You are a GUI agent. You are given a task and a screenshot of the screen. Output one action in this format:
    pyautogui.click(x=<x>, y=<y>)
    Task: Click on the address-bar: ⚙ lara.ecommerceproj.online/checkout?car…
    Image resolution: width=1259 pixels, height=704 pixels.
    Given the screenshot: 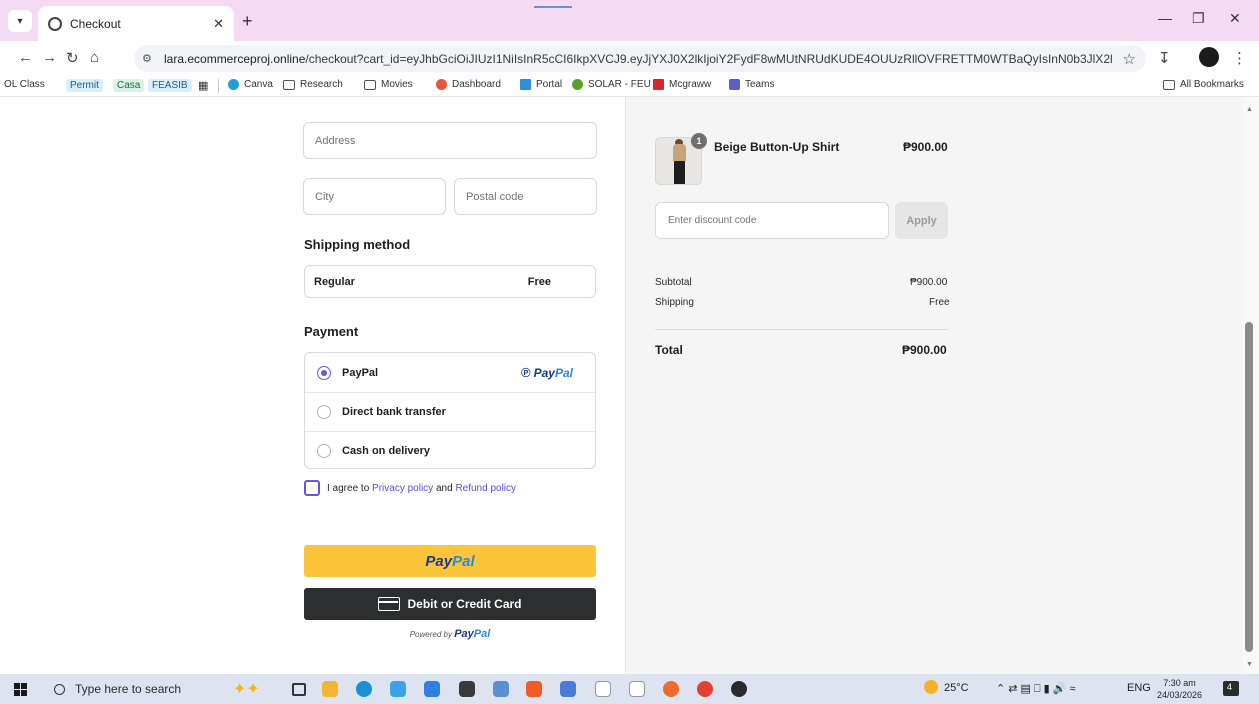 What is the action you would take?
    pyautogui.click(x=640, y=58)
    